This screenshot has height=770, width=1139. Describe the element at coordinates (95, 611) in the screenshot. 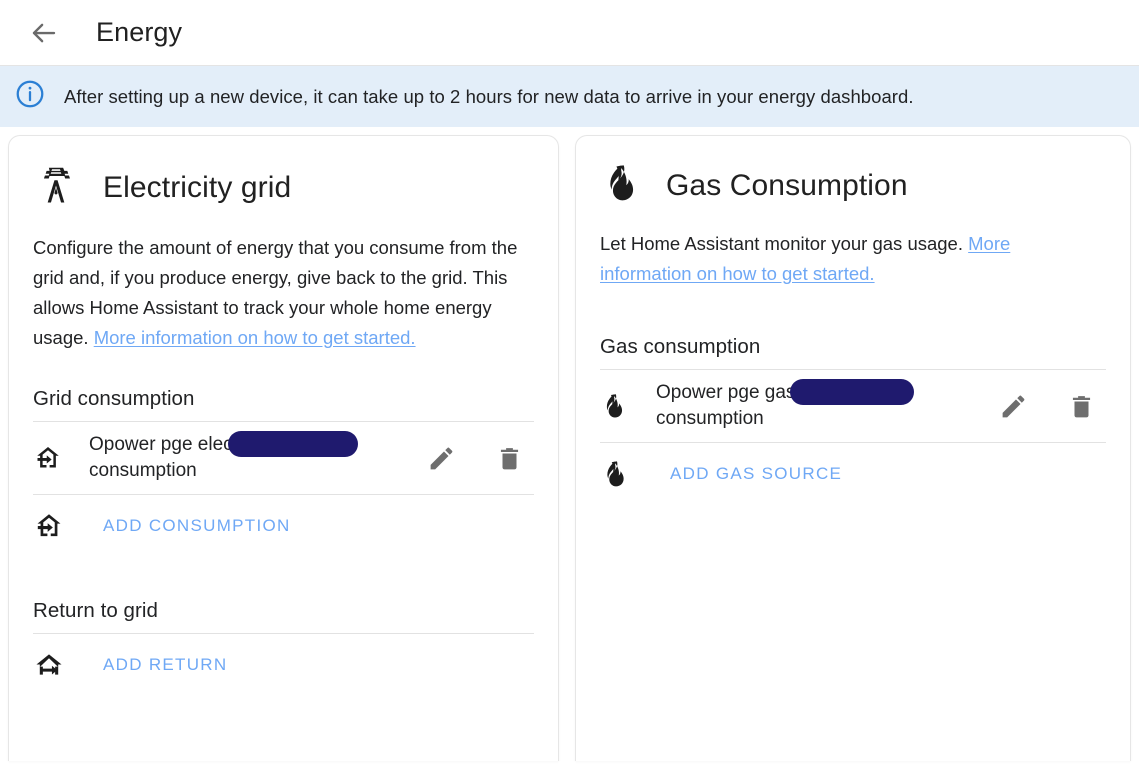

I see `return-to-grid-title: Return to grid` at that location.